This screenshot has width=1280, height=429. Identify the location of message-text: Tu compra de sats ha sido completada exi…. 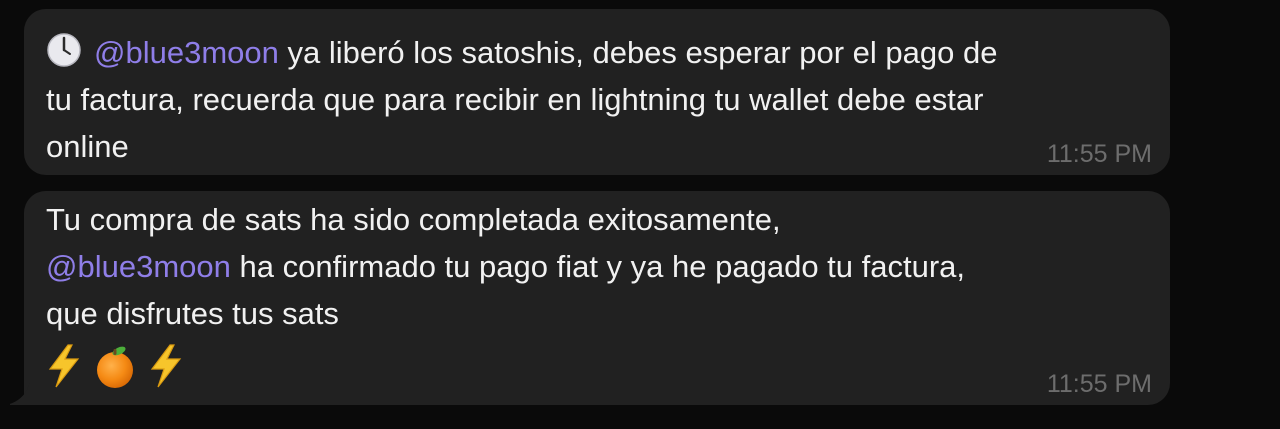
(413, 219).